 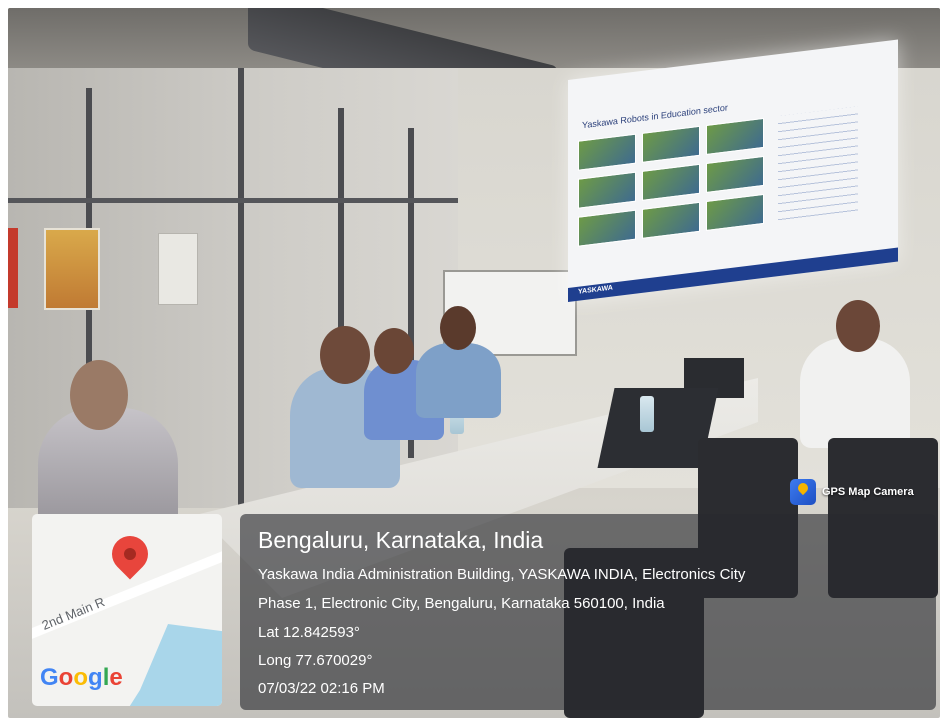 I want to click on presenter-body, so click(x=855, y=393).